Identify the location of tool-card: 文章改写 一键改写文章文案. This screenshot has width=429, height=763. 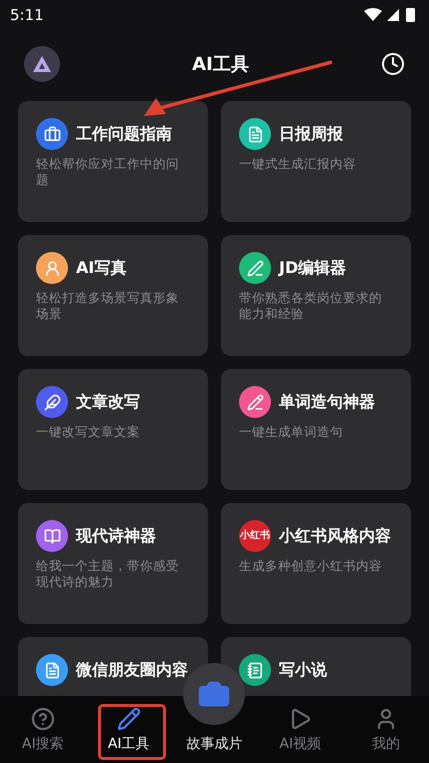
(113, 429).